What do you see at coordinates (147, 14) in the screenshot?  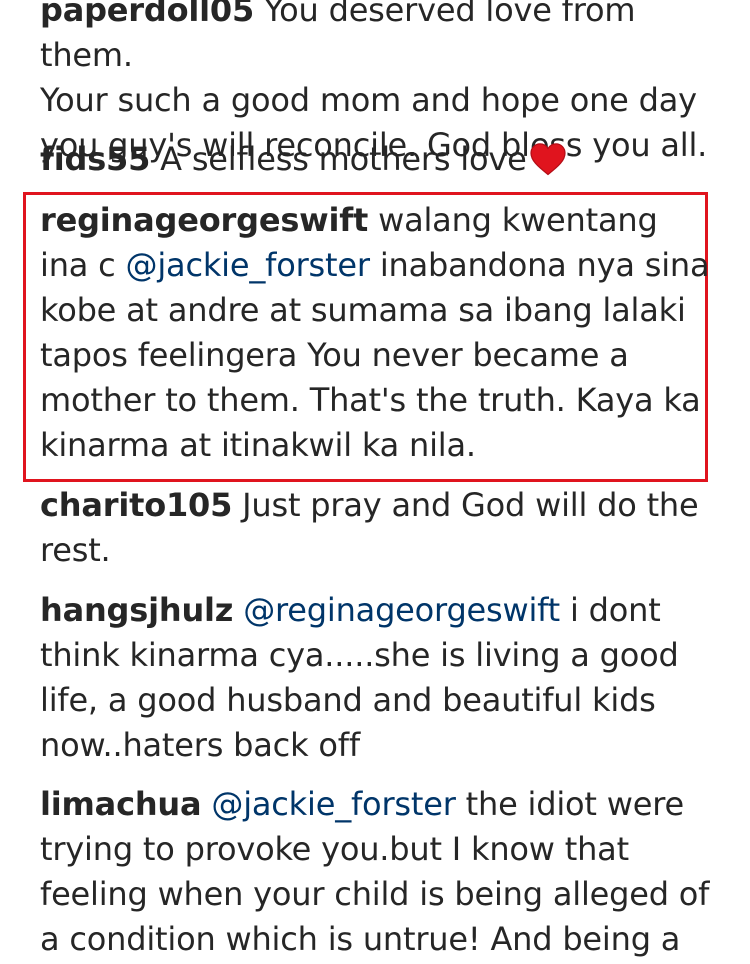 I see `comment-username: paperdoll05` at bounding box center [147, 14].